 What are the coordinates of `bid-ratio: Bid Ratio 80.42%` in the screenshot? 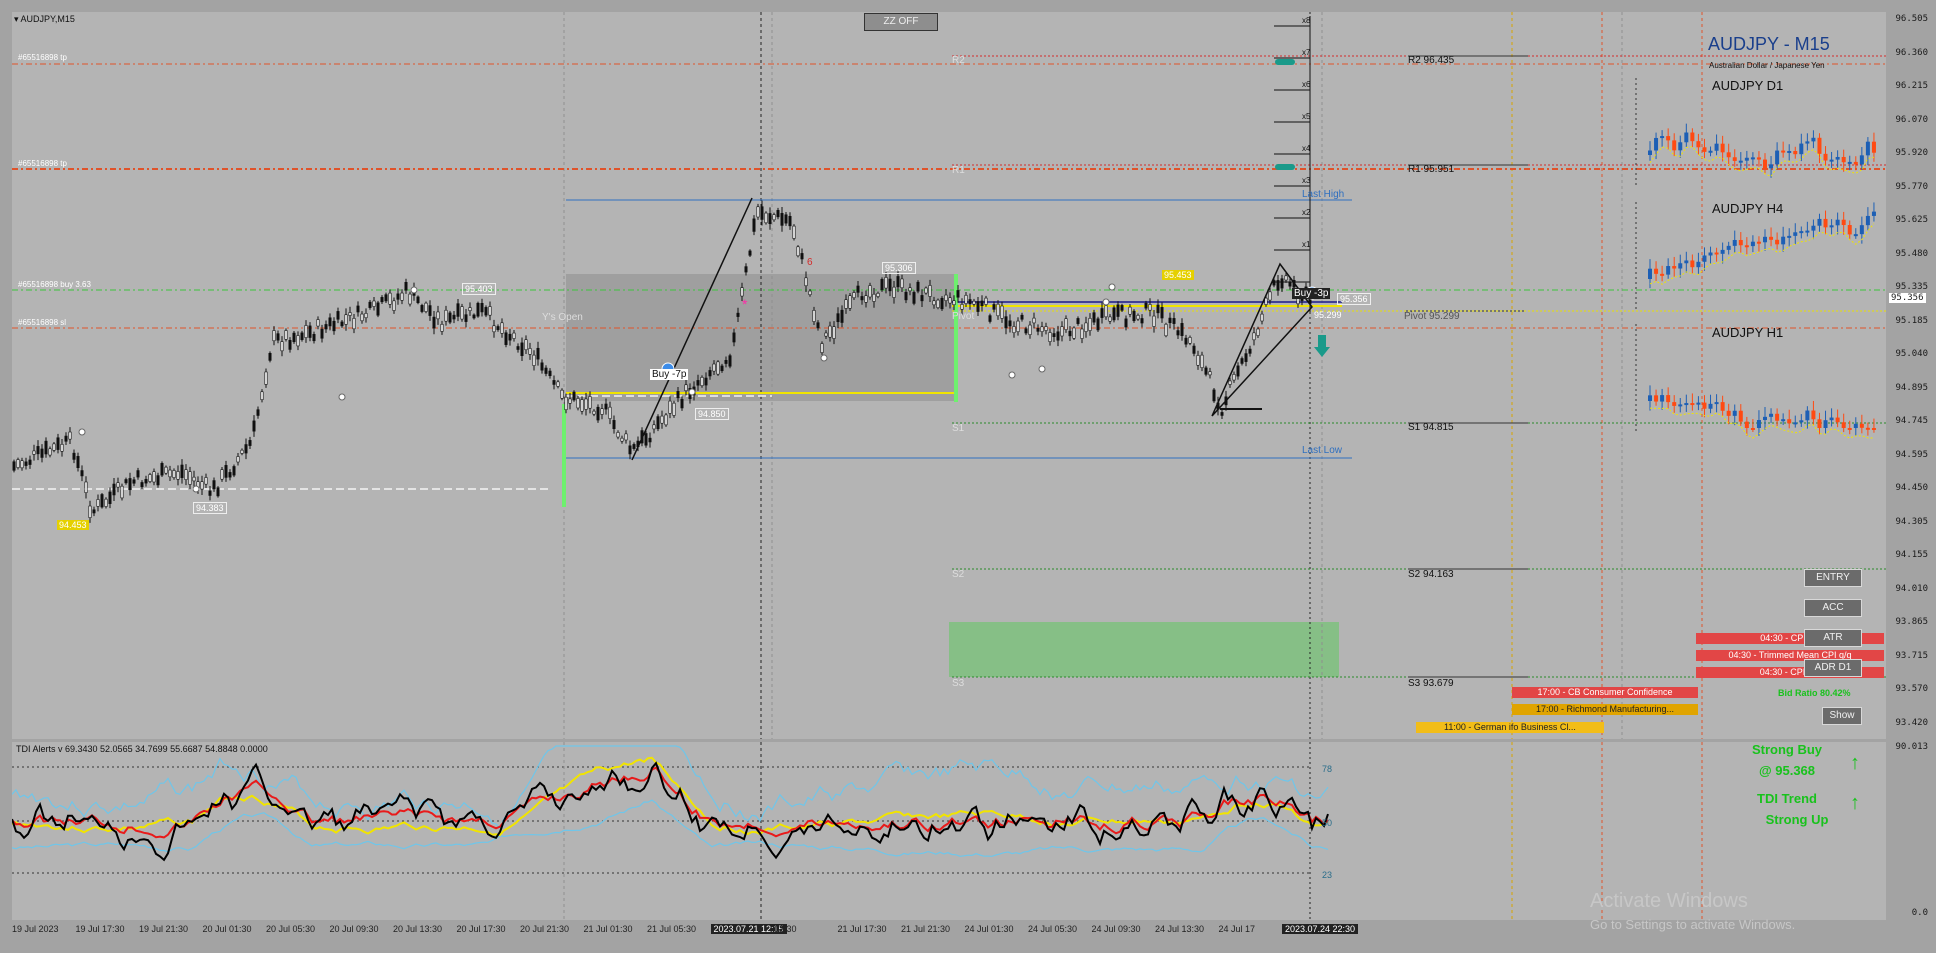 It's located at (1814, 693).